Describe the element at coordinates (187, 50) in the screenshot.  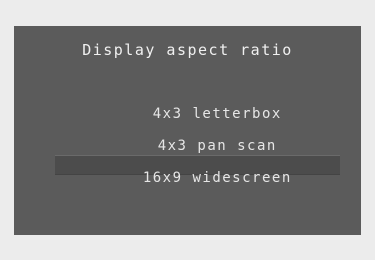
I see `menu-title: Display aspect ratio` at that location.